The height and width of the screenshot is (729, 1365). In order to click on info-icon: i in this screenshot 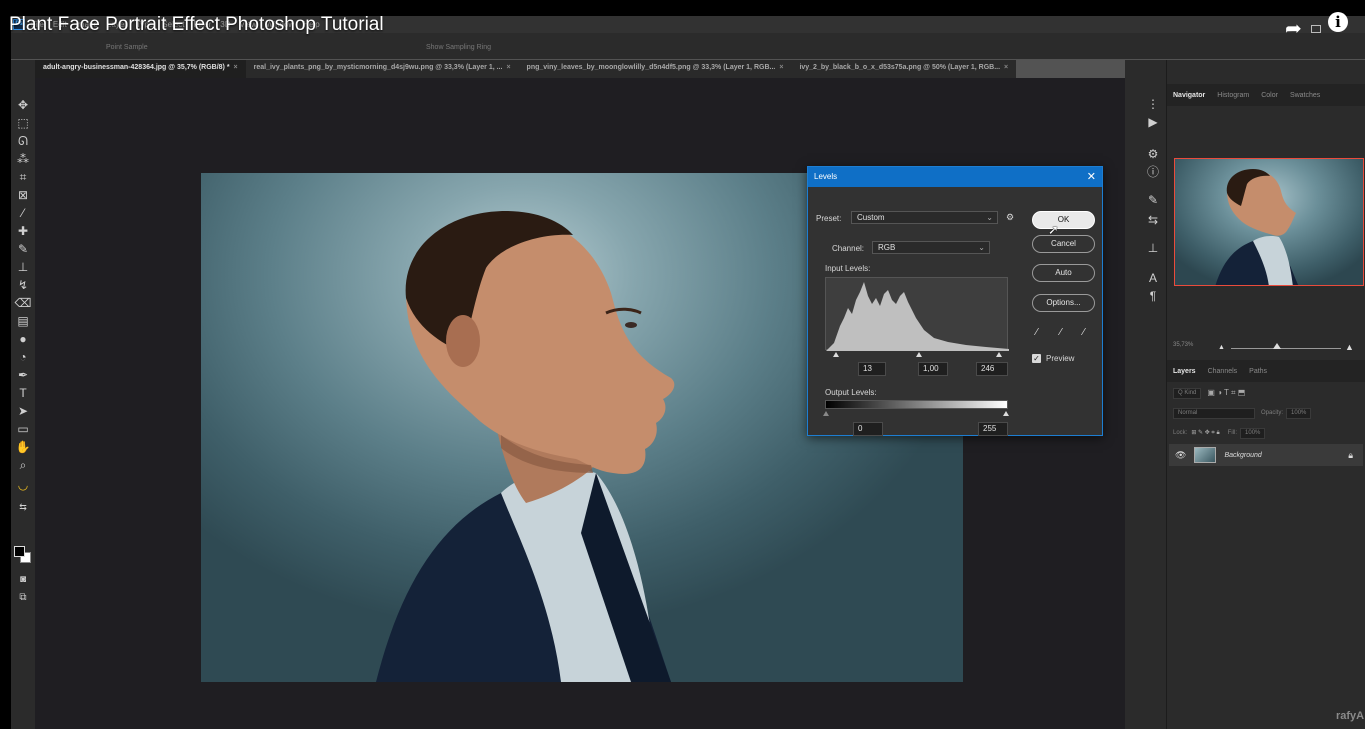, I will do `click(1338, 22)`.